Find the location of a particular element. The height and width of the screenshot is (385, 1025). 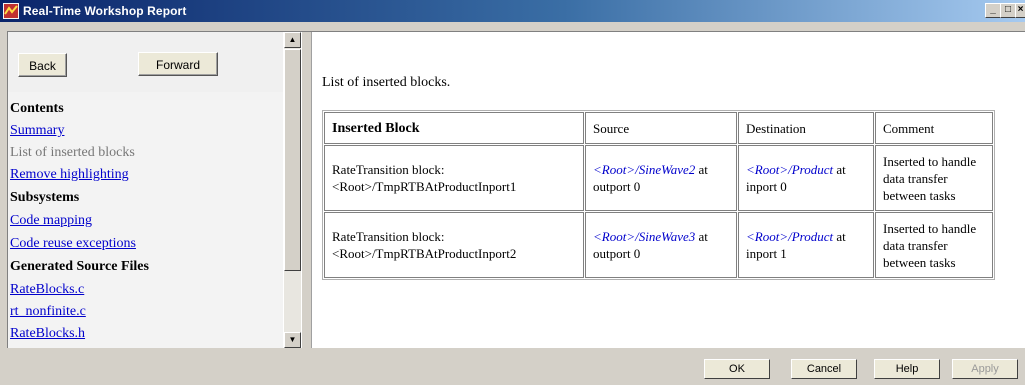

file-link-rateblocks-c: RateBlocks.c is located at coordinates (47, 290).